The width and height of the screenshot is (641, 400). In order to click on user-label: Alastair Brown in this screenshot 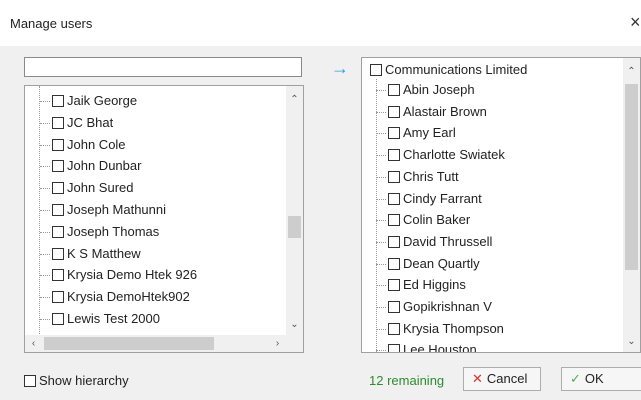, I will do `click(445, 111)`.